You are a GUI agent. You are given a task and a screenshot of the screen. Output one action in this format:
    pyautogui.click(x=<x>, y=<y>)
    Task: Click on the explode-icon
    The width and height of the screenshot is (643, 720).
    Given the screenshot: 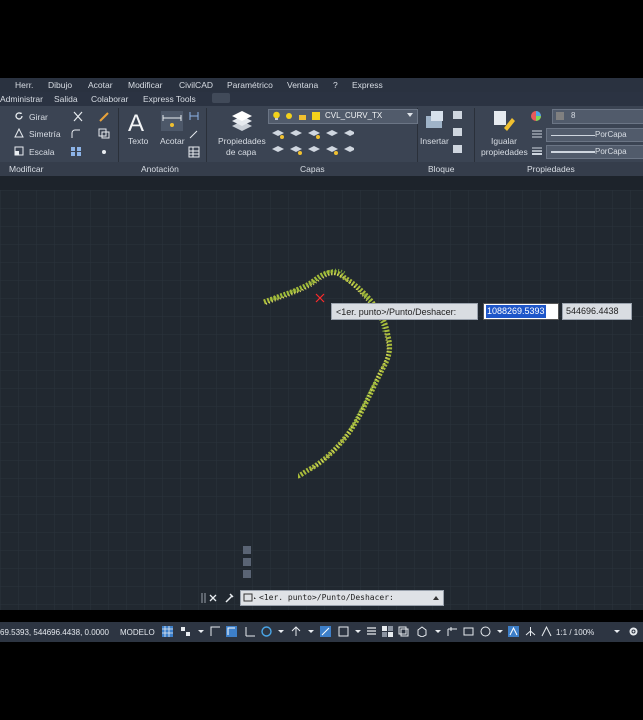 What is the action you would take?
    pyautogui.click(x=104, y=151)
    